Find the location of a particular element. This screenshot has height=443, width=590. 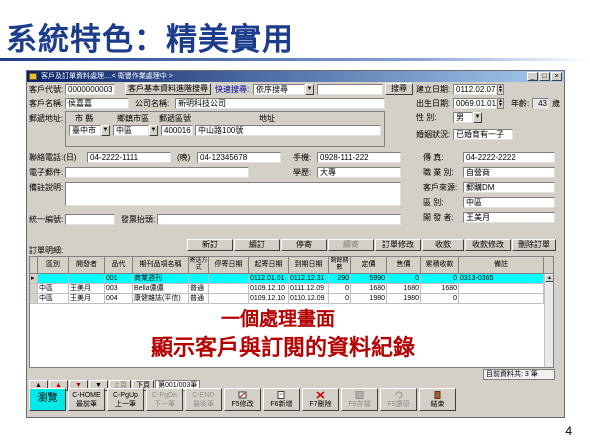

table-cell: 004 is located at coordinates (119, 299).